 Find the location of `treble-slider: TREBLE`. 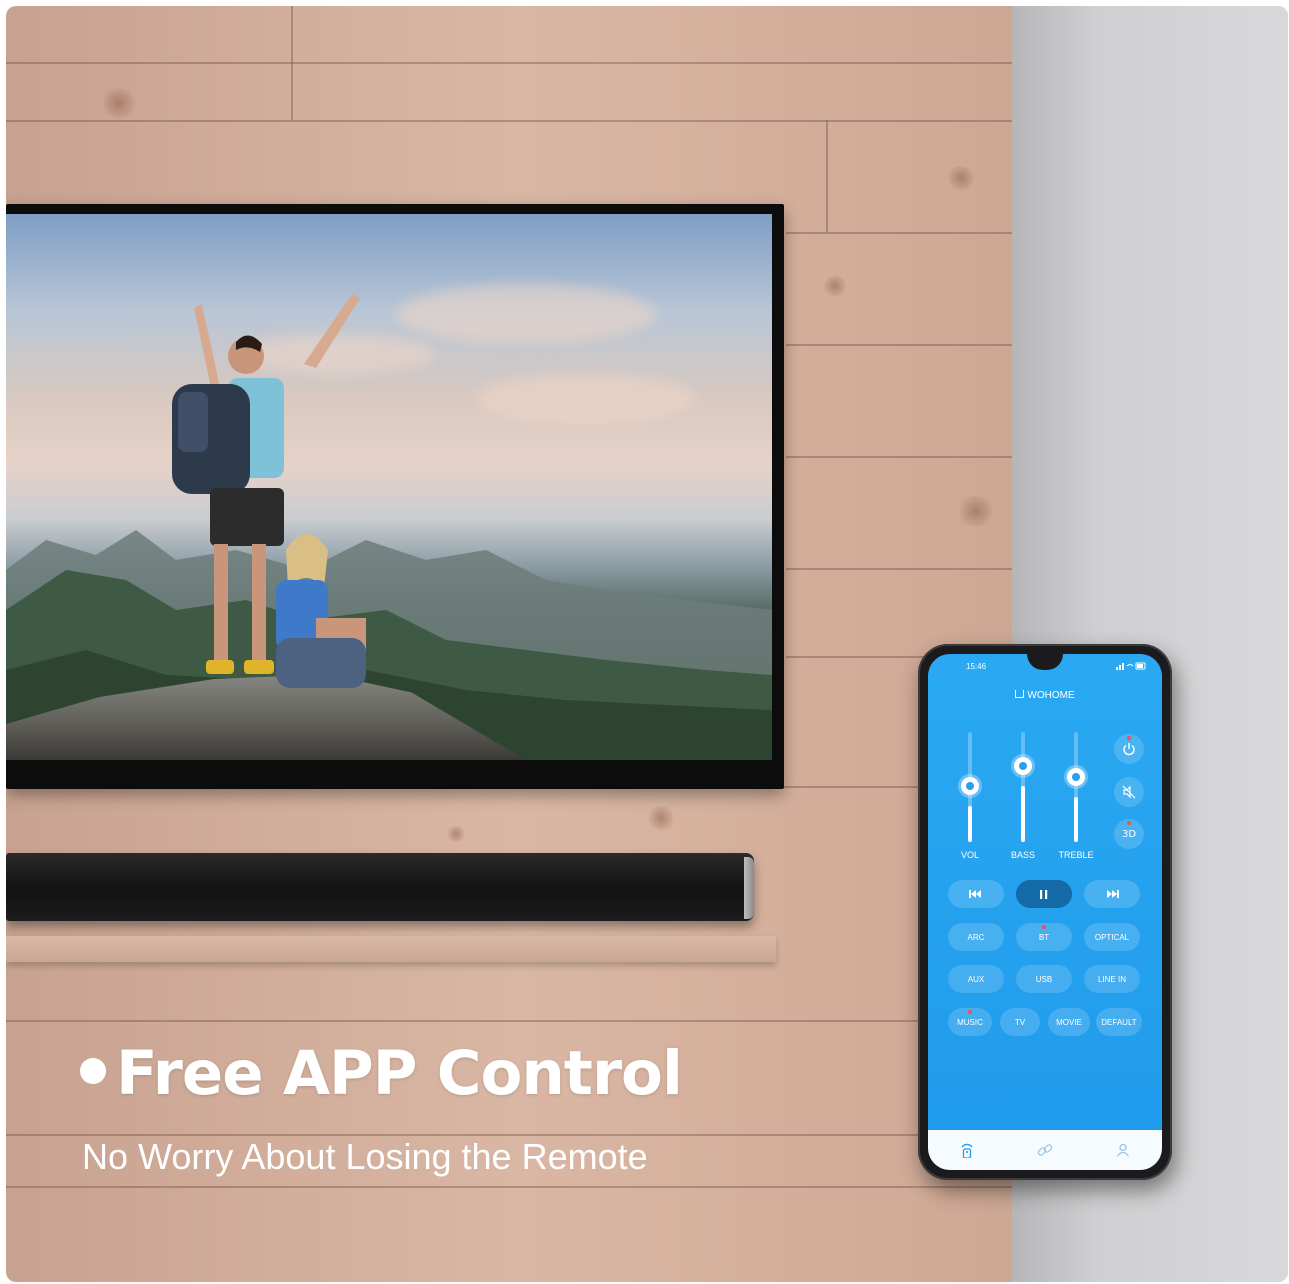

treble-slider: TREBLE is located at coordinates (1076, 797).